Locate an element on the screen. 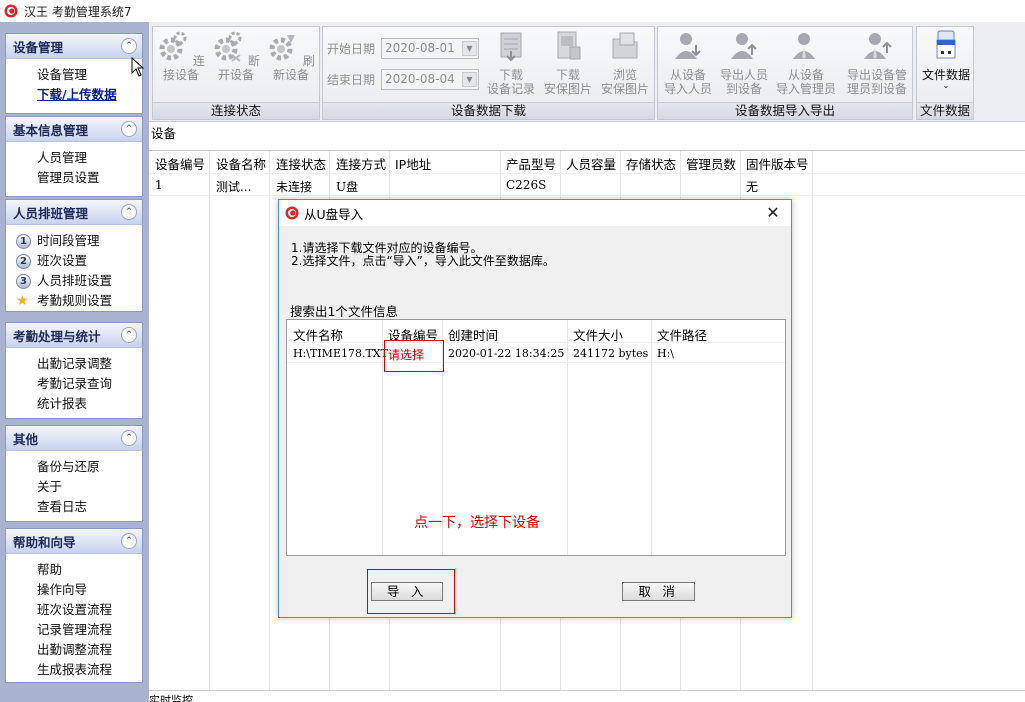 Image resolution: width=1025 pixels, height=702 pixels. start-date-input: 2020-08-01 ▼ is located at coordinates (430, 48).